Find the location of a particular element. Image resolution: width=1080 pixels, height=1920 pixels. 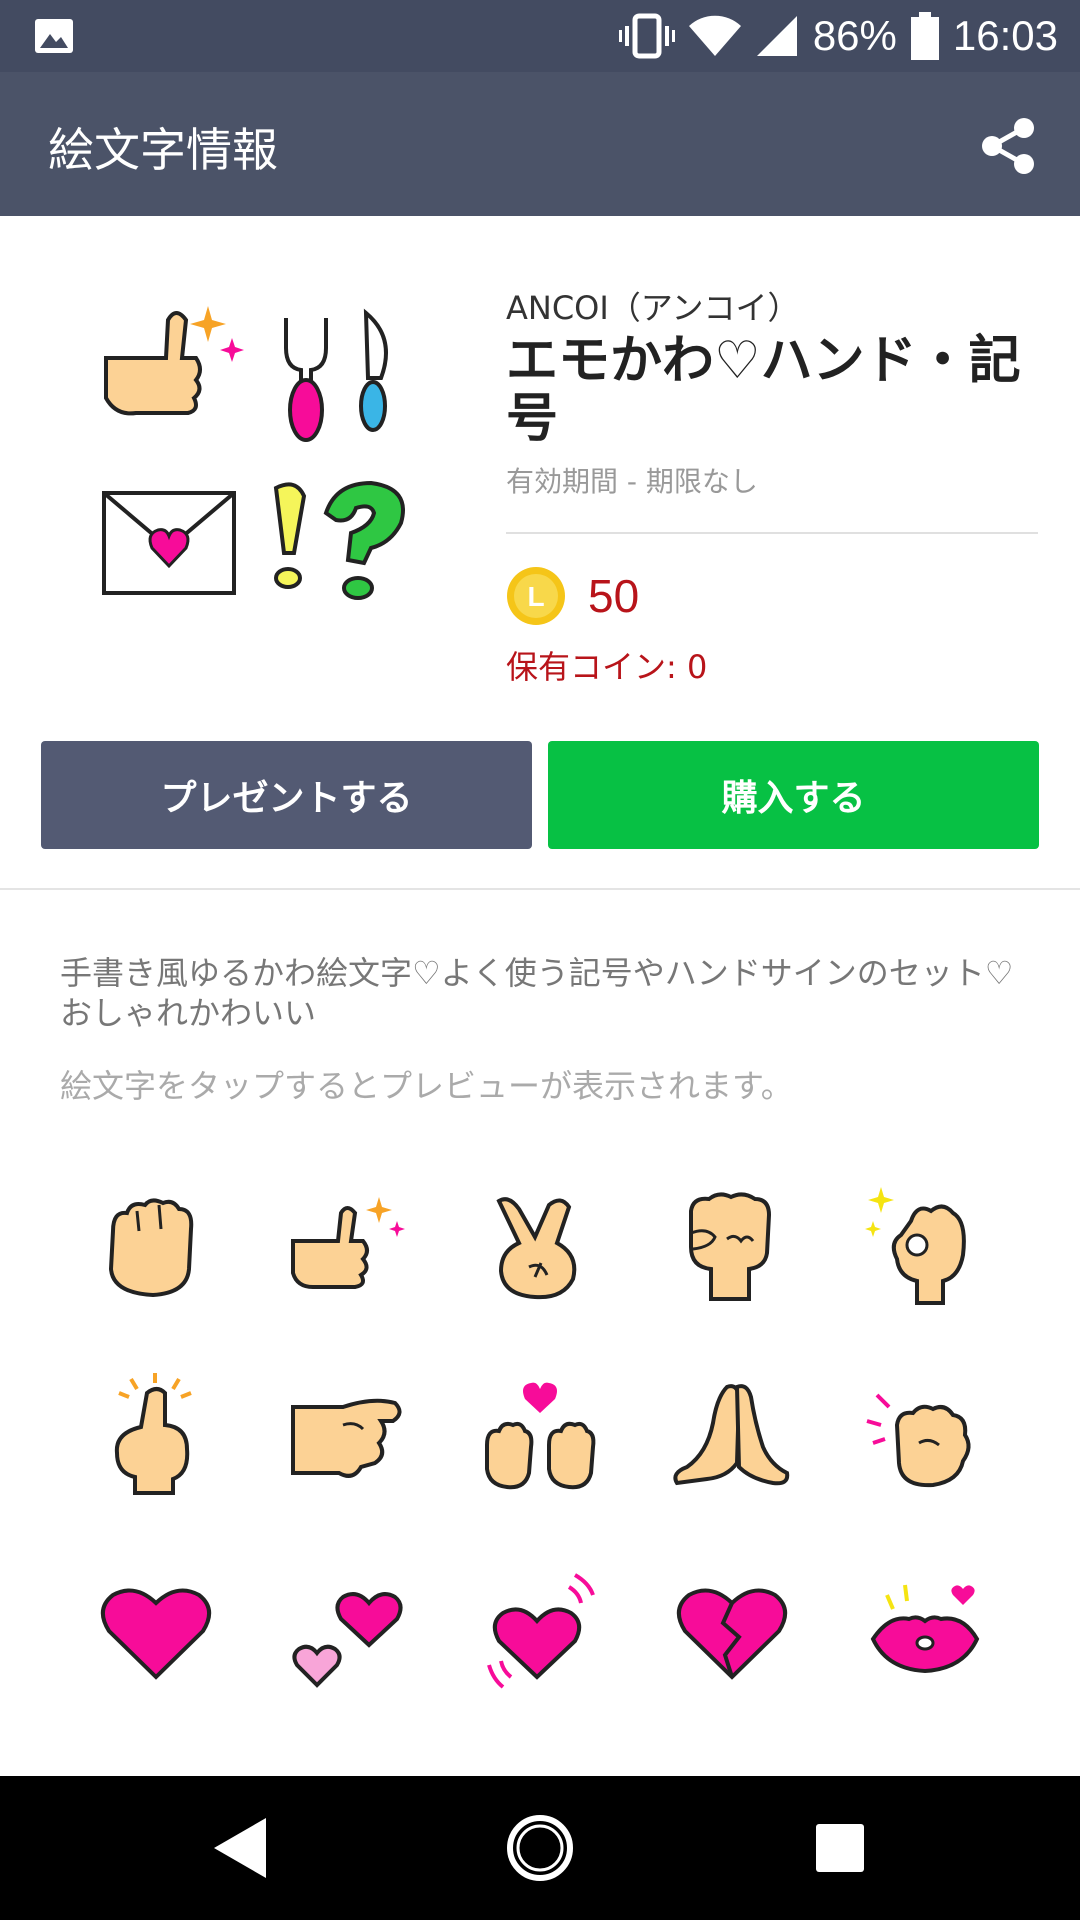

clenched-fist-emoji-icon is located at coordinates (730, 1246).